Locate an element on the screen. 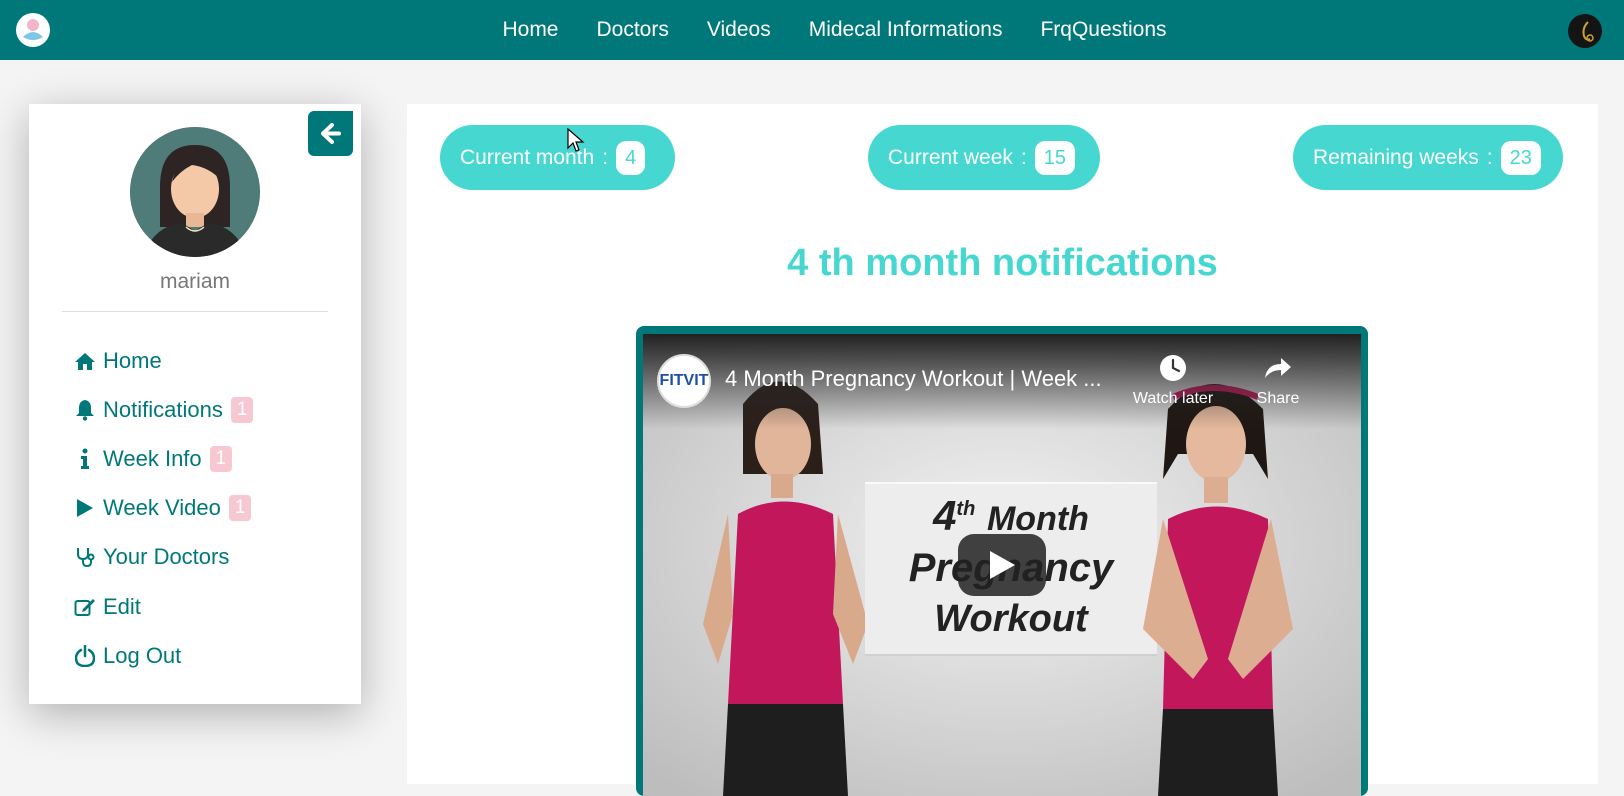 This screenshot has width=1624, height=796. thumb-word-month: Month is located at coordinates (1037, 519).